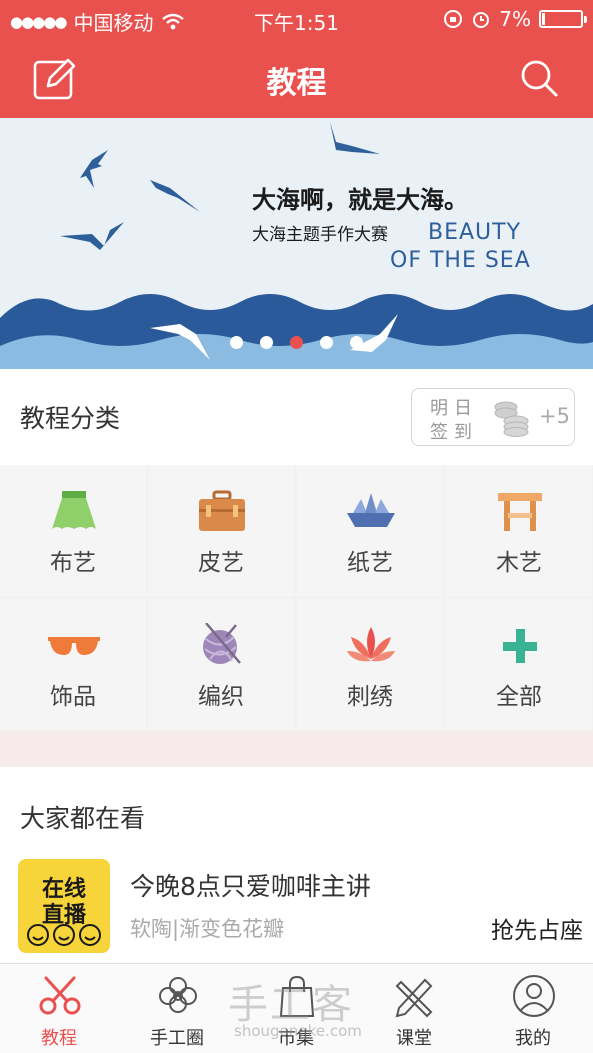 The height and width of the screenshot is (1053, 593). I want to click on banner-subtitle: 大海主题手作大赛, so click(320, 235).